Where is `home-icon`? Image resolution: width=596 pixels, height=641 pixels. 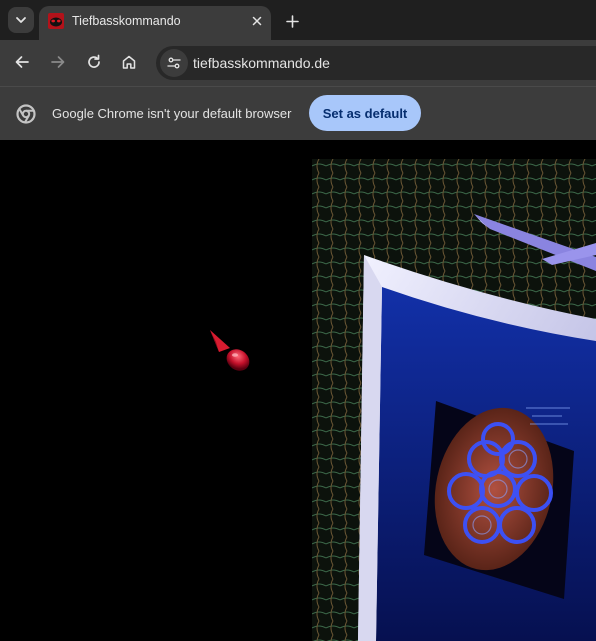
home-icon is located at coordinates (129, 62).